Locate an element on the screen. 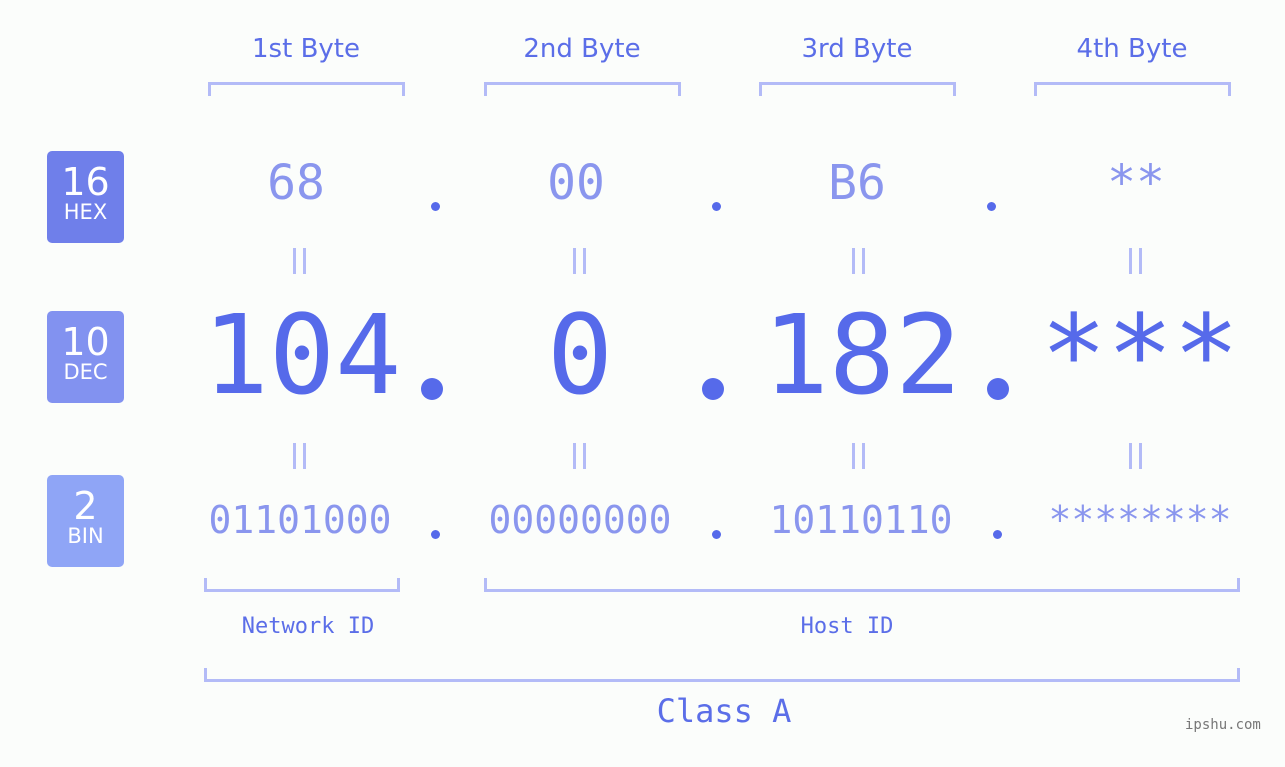 The height and width of the screenshot is (767, 1285). dec-byte-4: *** is located at coordinates (1140, 355).